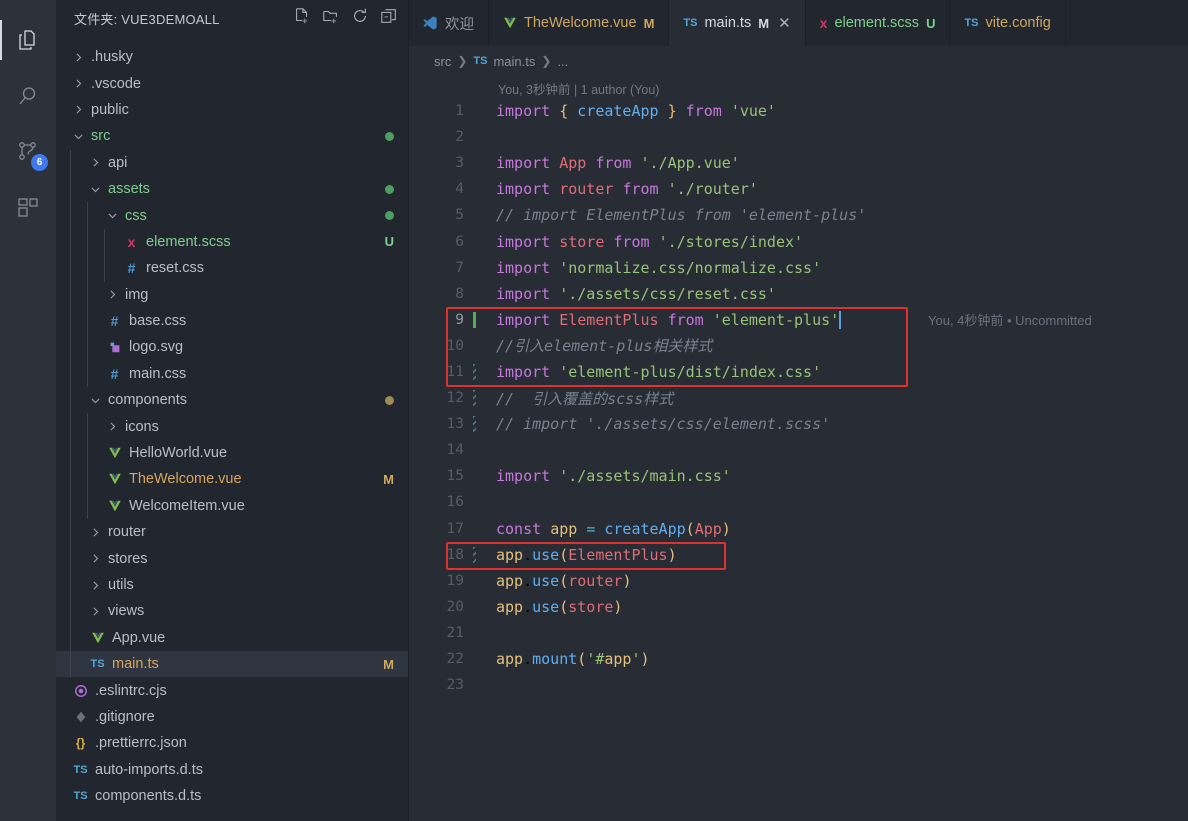  What do you see at coordinates (798, 163) in the screenshot?
I see `code-line: 3 import App from './App.vue'` at bounding box center [798, 163].